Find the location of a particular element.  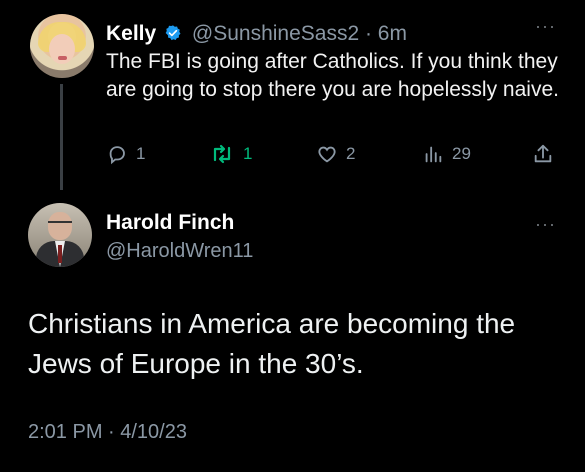

display-name: Kelly is located at coordinates (131, 33).